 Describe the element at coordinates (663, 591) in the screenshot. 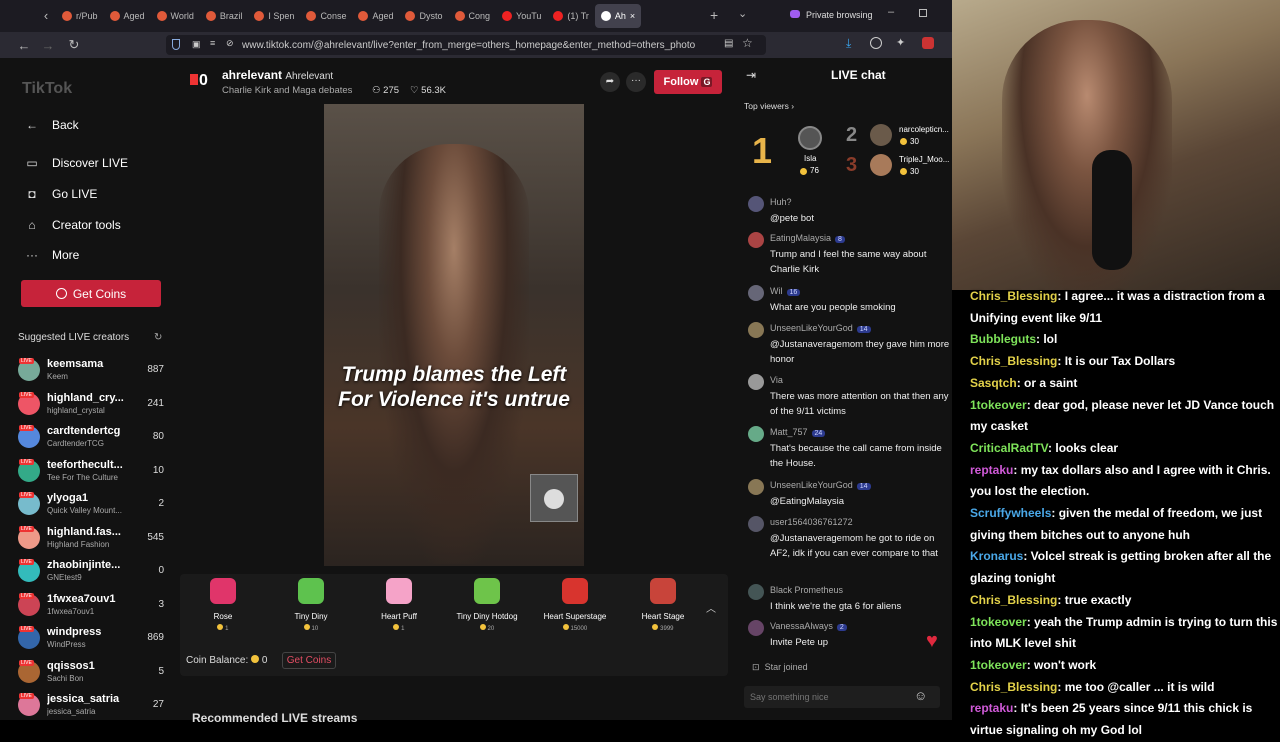

I see `gift-icon` at that location.